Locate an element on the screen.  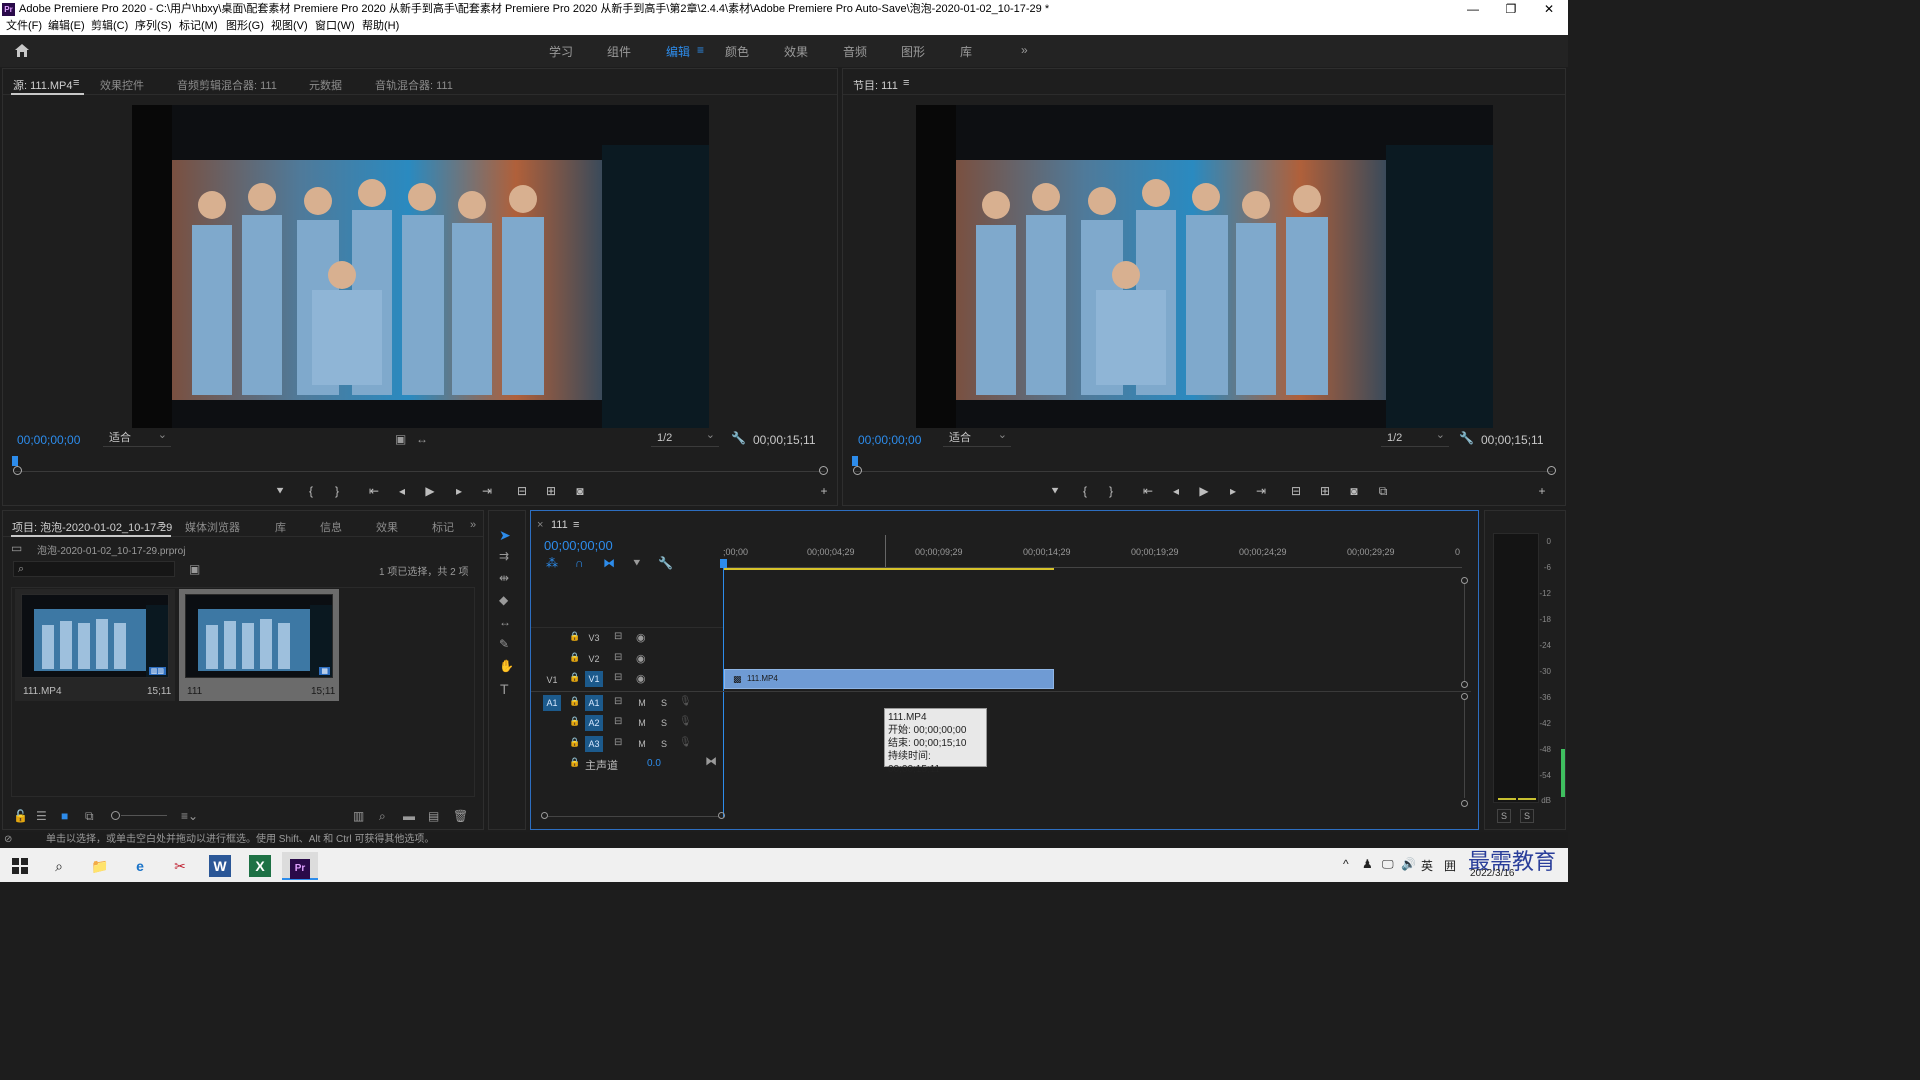
tab-sequence: 111 is located at coordinates (559, 525).